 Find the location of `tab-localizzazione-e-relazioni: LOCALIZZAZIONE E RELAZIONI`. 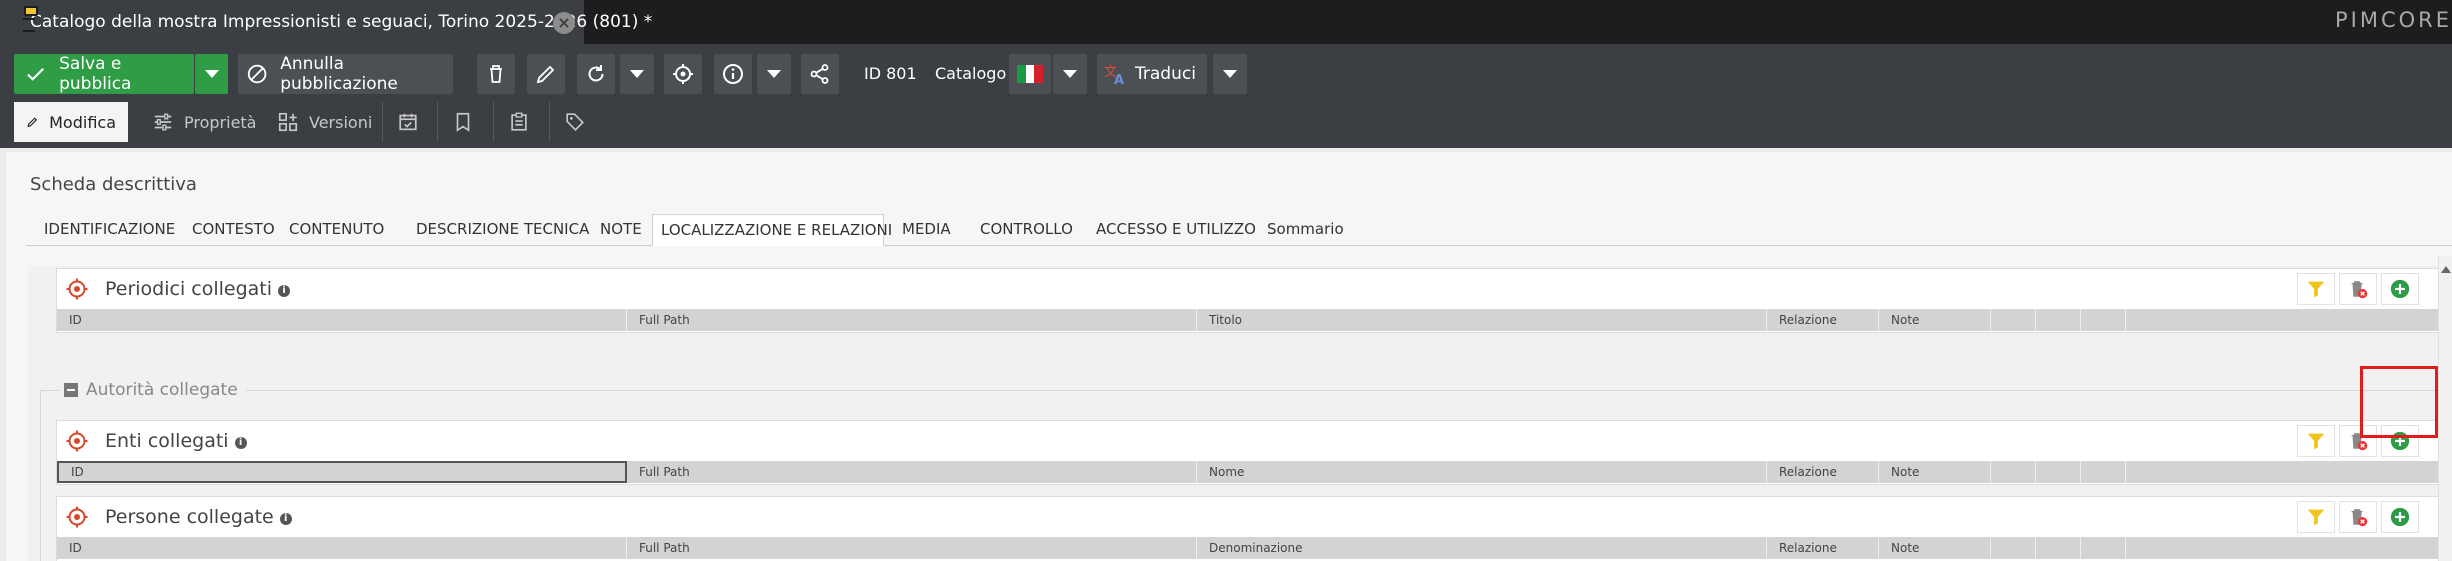

tab-localizzazione-e-relazioni: LOCALIZZAZIONE E RELAZIONI is located at coordinates (772, 230).